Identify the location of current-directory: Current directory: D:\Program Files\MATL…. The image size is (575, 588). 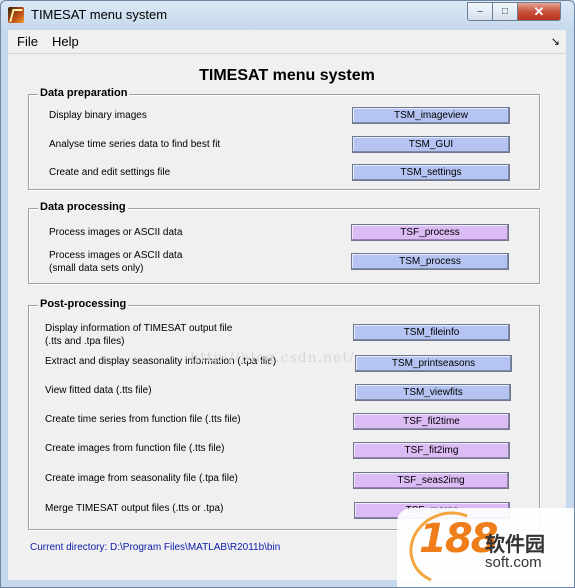
(155, 547).